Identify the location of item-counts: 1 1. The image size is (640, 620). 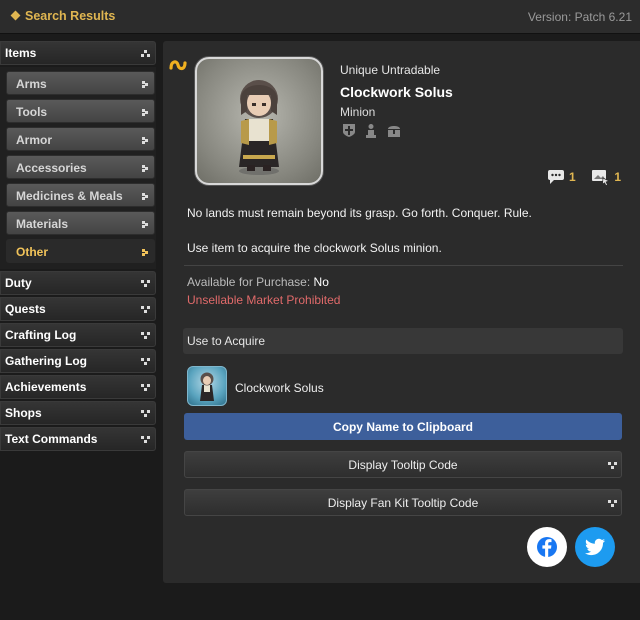
(583, 177).